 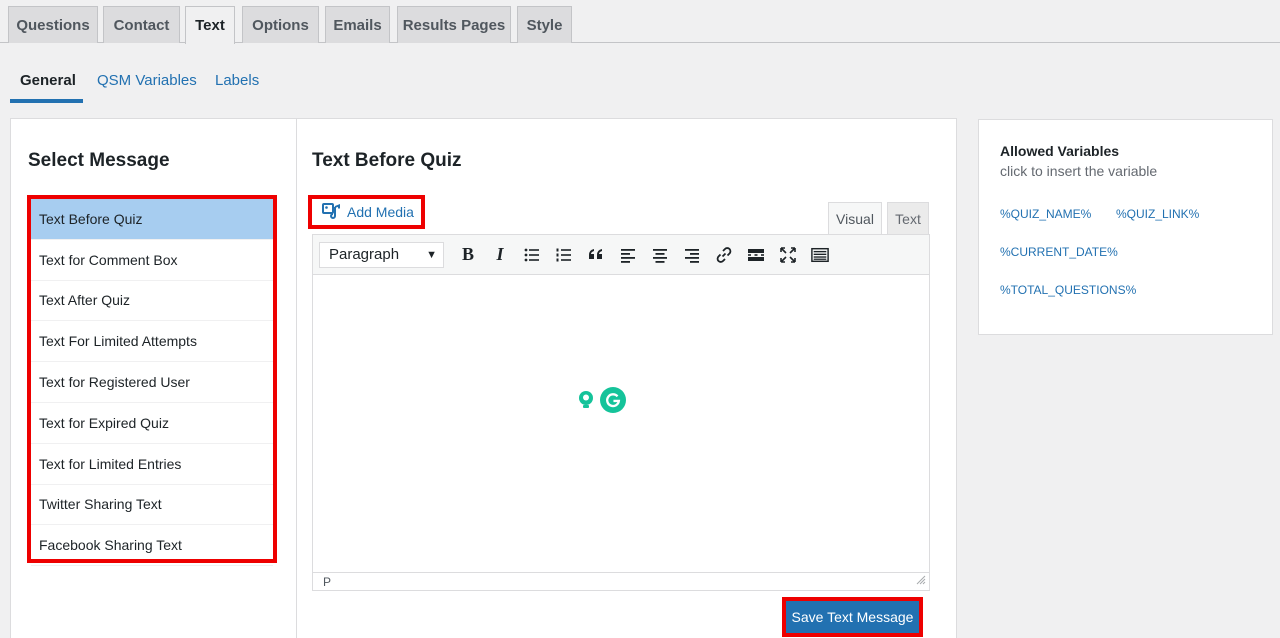 I want to click on variable-quiz-name: %QUIZ_NAME%, so click(x=1045, y=214).